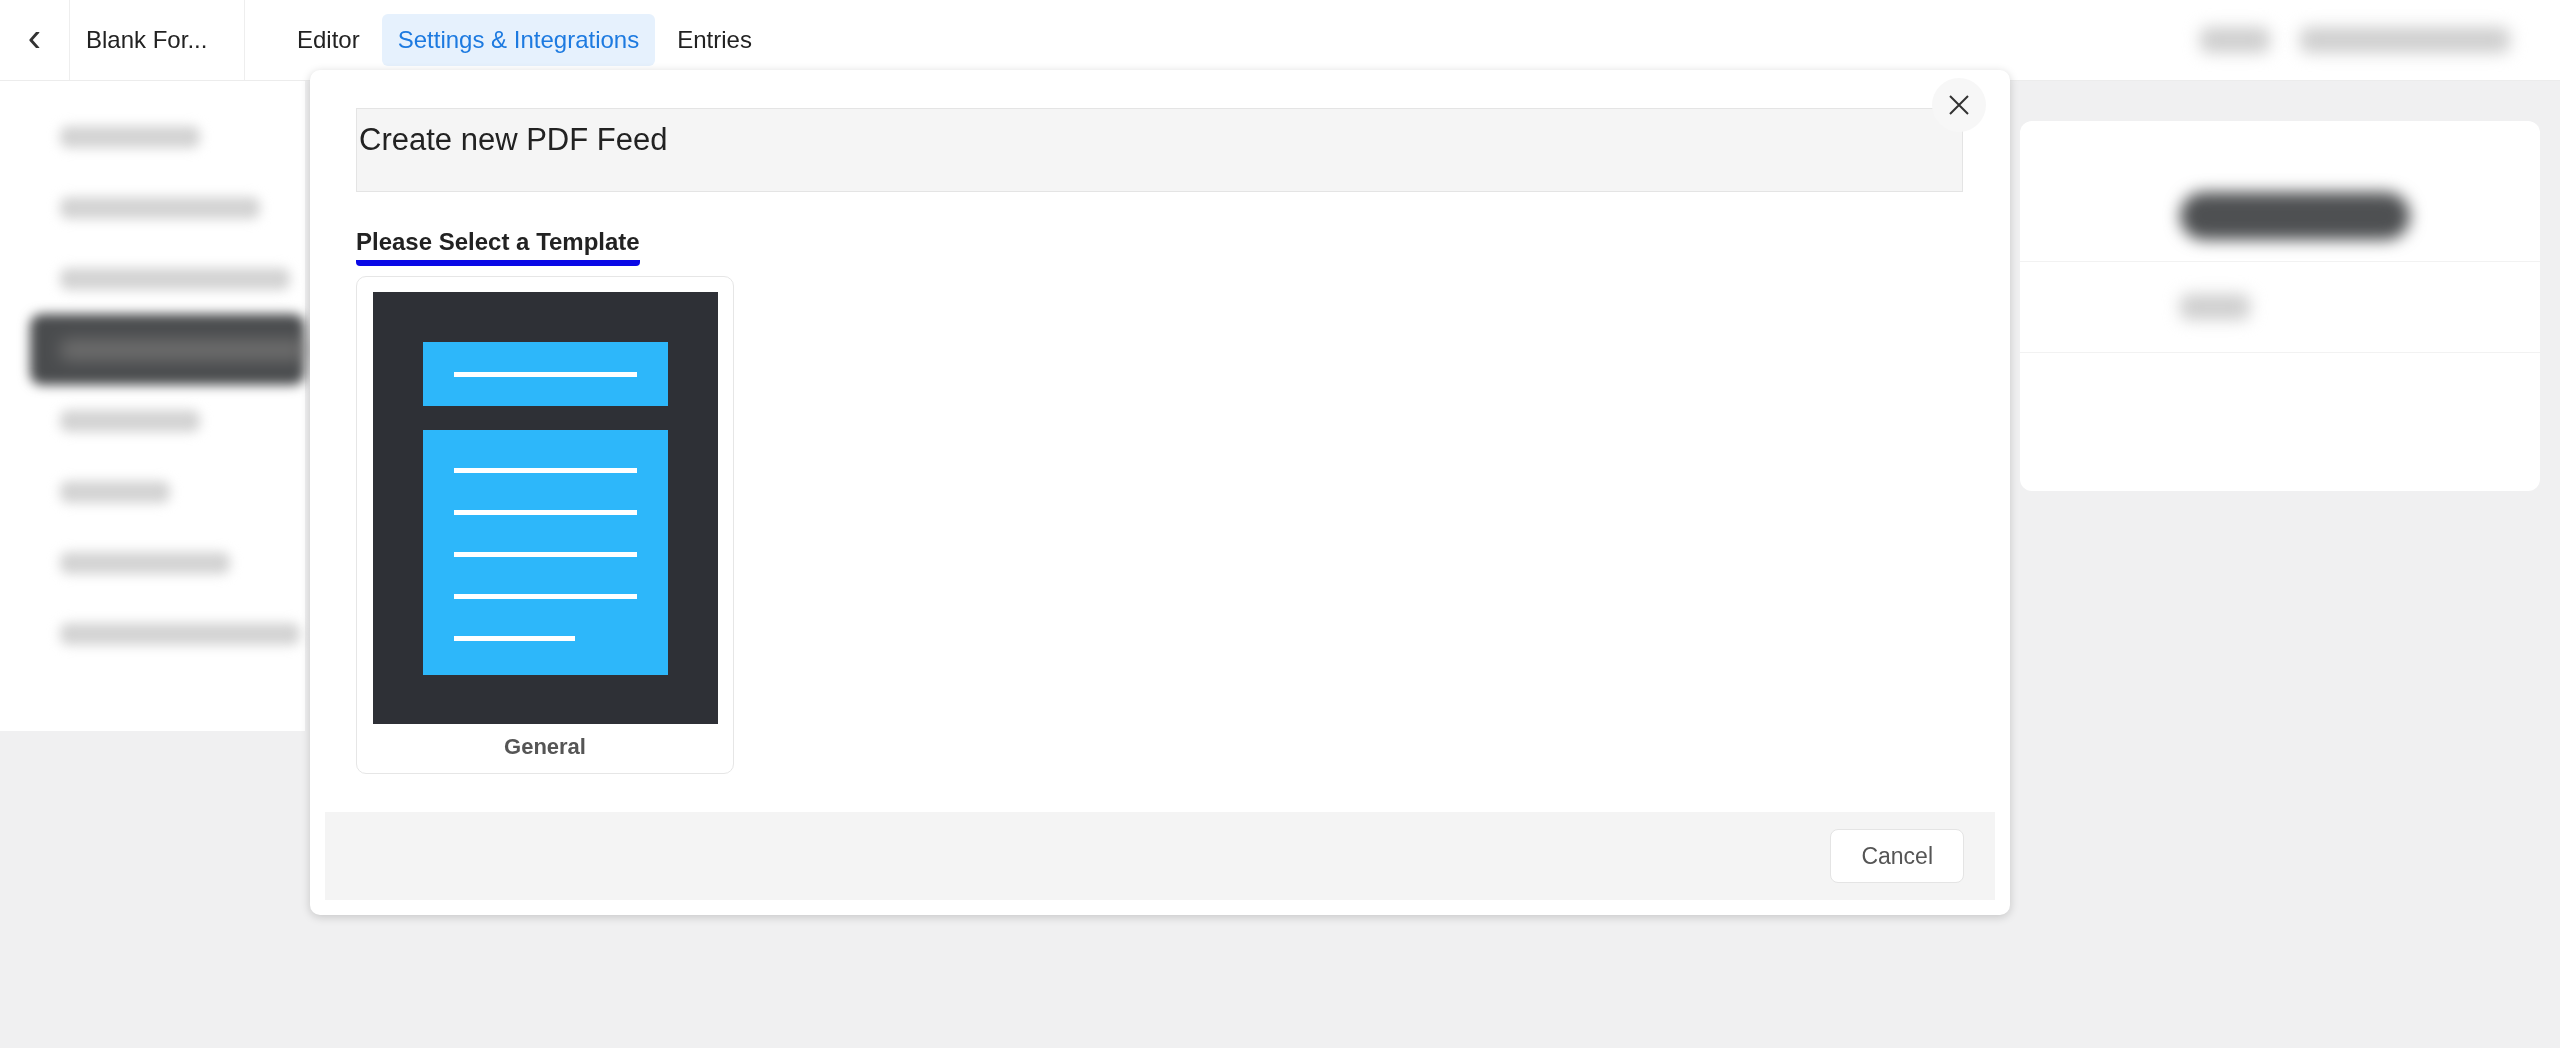  I want to click on section-heading: Please Select a Template, so click(498, 247).